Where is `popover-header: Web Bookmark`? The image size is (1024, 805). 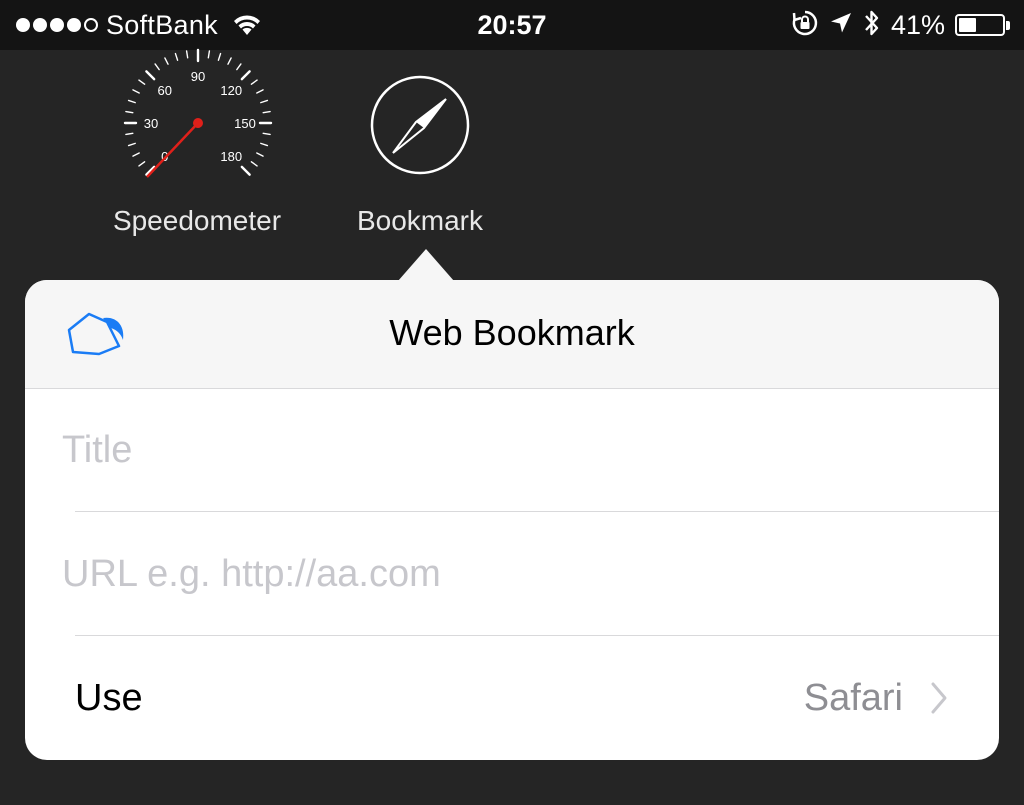 popover-header: Web Bookmark is located at coordinates (512, 334).